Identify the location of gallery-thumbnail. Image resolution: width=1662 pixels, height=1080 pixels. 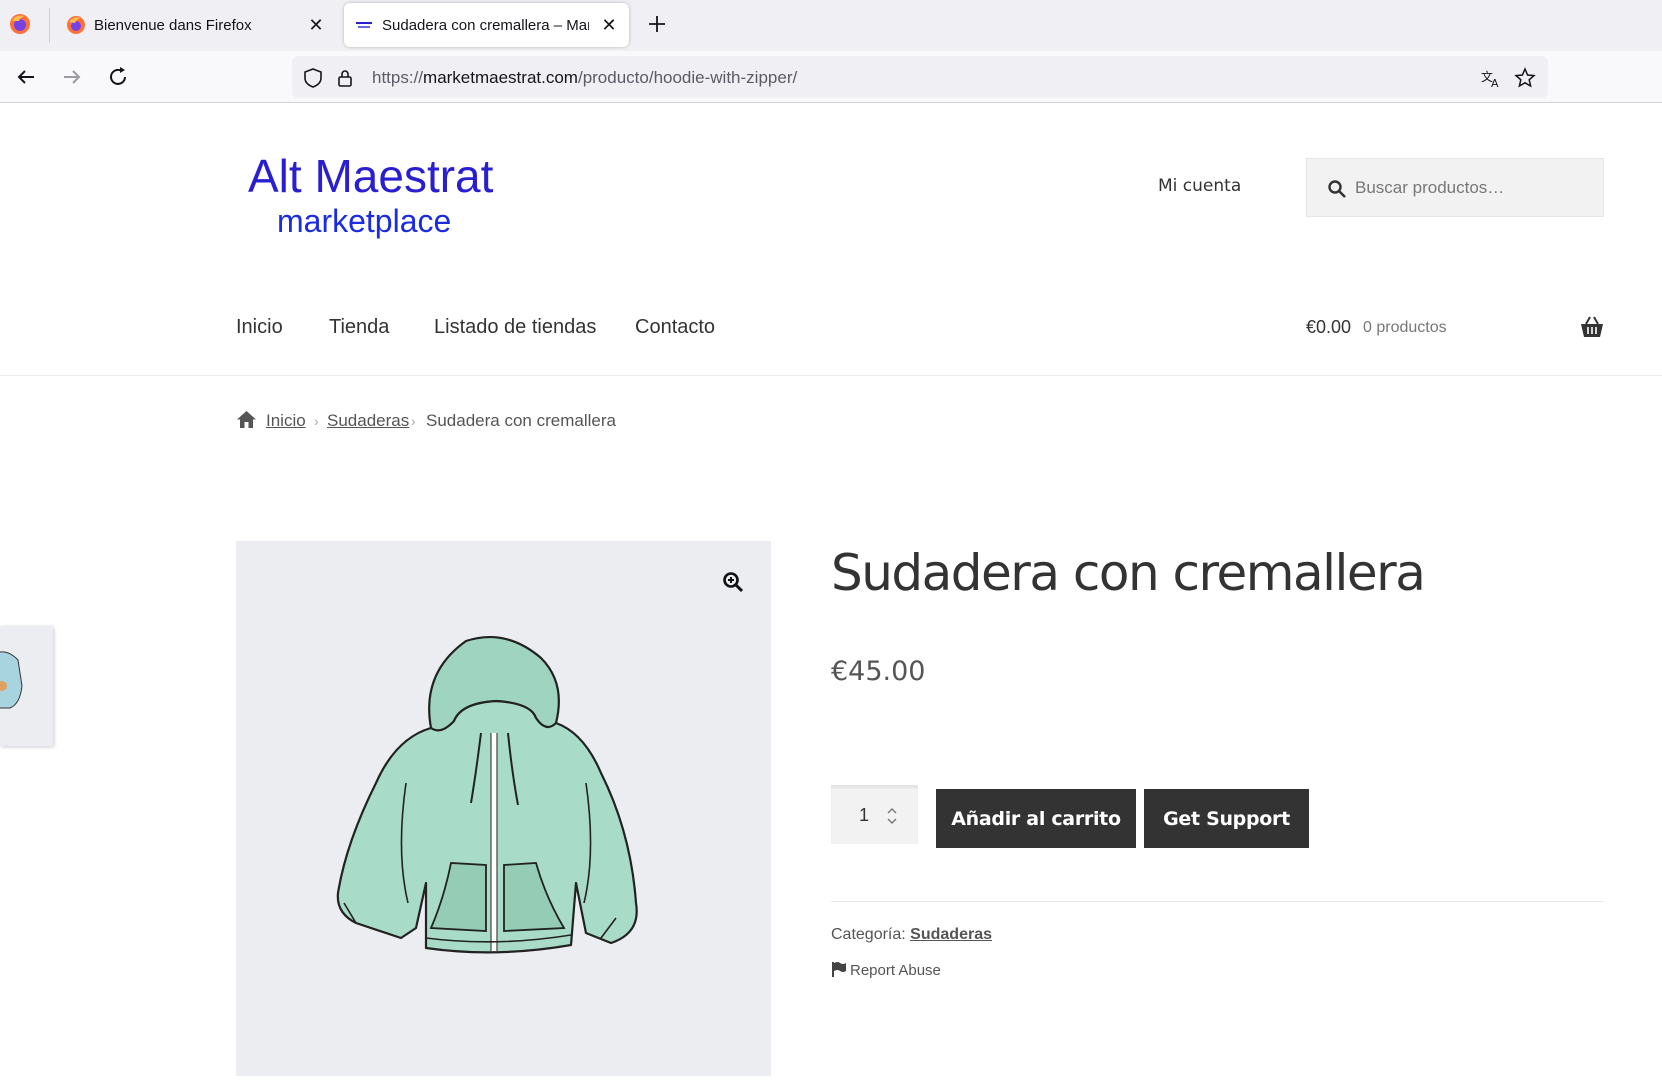
(26, 686).